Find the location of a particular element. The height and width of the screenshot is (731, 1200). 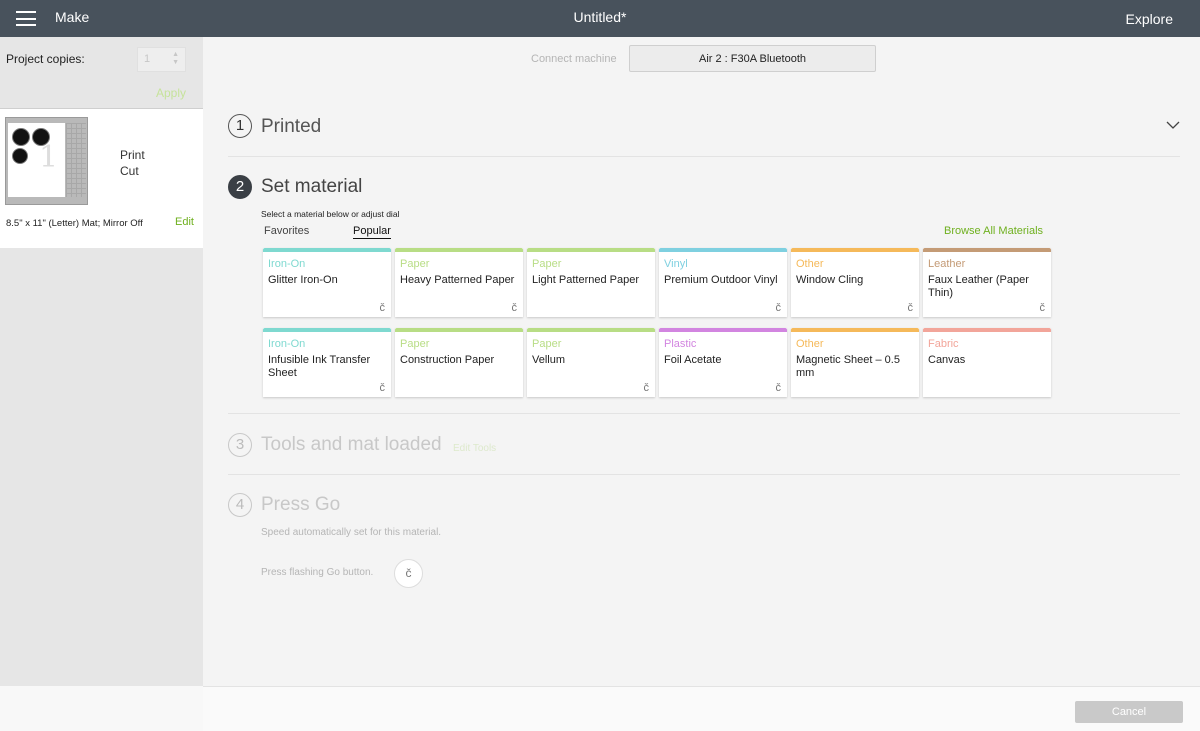

hamburger-menu-icon is located at coordinates (26, 18).